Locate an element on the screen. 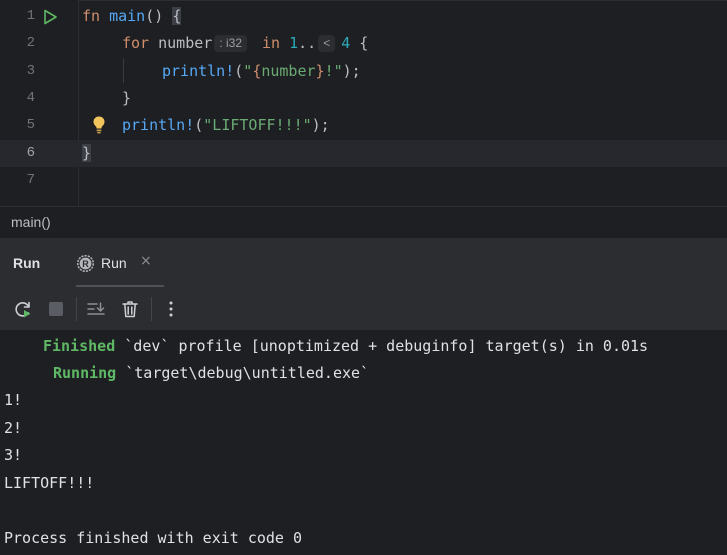 The height and width of the screenshot is (555, 727). run-triangle-icon is located at coordinates (50, 17).